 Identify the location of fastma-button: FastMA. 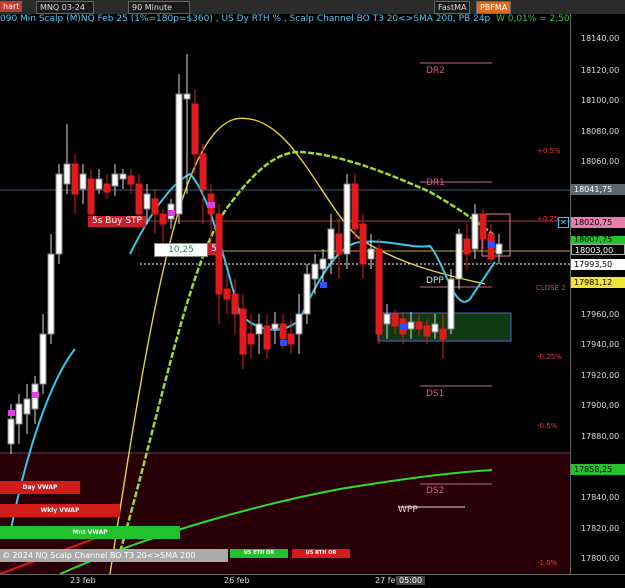
(452, 7).